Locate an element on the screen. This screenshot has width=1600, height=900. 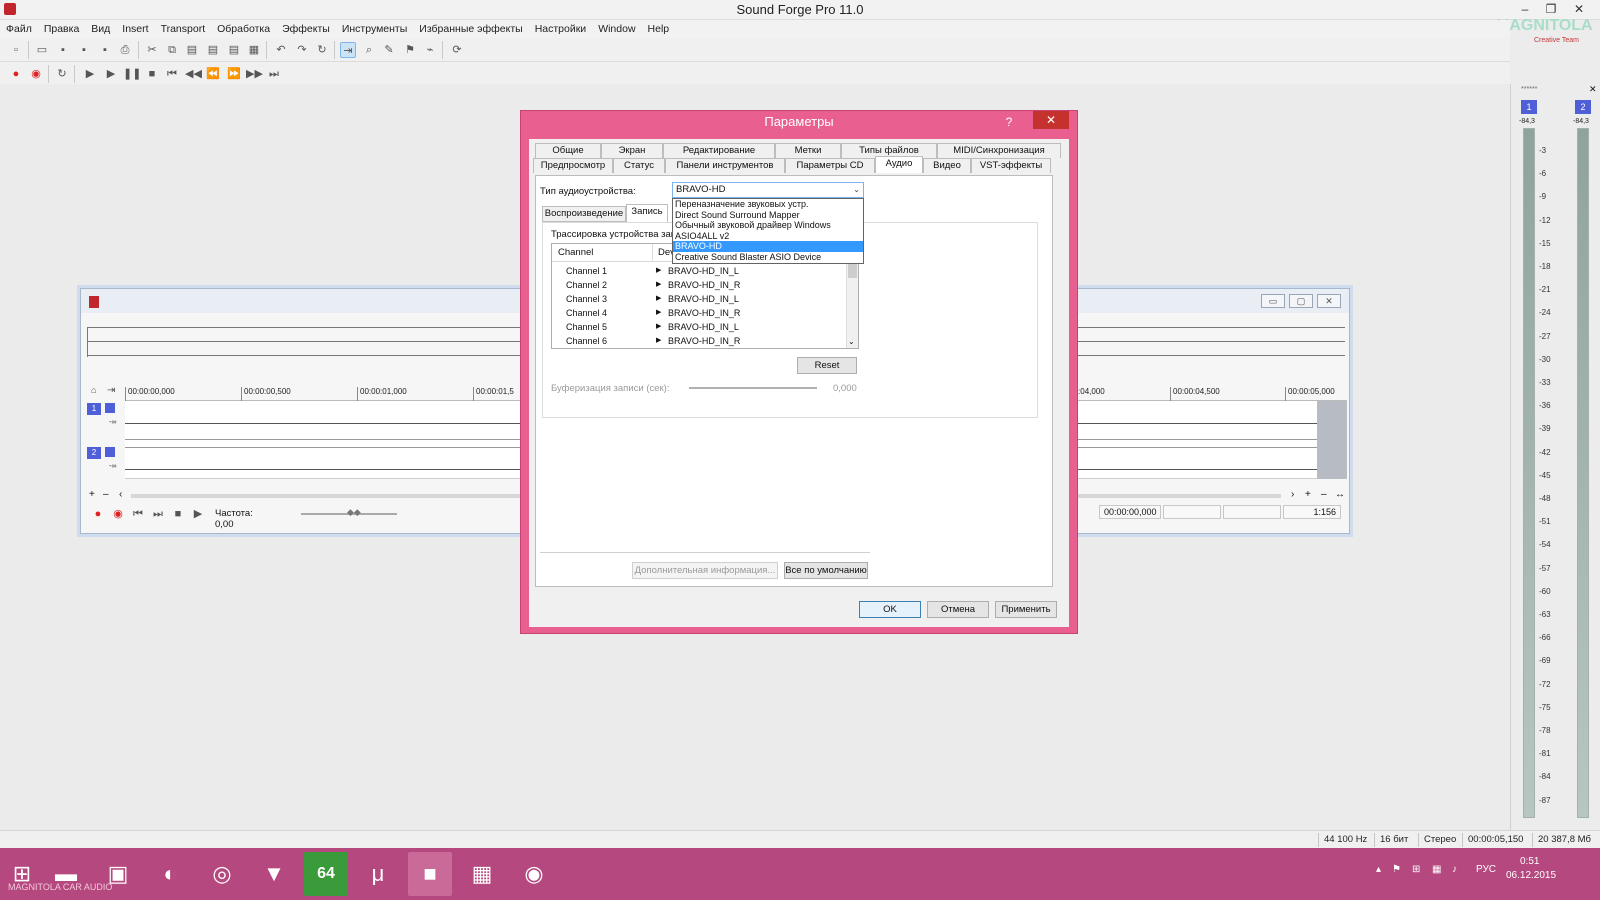
menu-file: Файл is located at coordinates (19, 29).